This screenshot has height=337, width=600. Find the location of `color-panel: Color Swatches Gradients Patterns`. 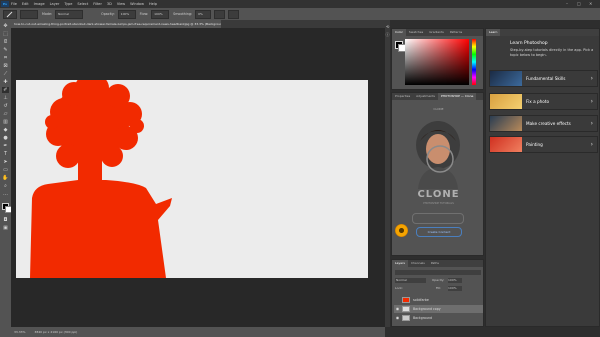

color-panel: Color Swatches Gradients Patterns is located at coordinates (437, 59).